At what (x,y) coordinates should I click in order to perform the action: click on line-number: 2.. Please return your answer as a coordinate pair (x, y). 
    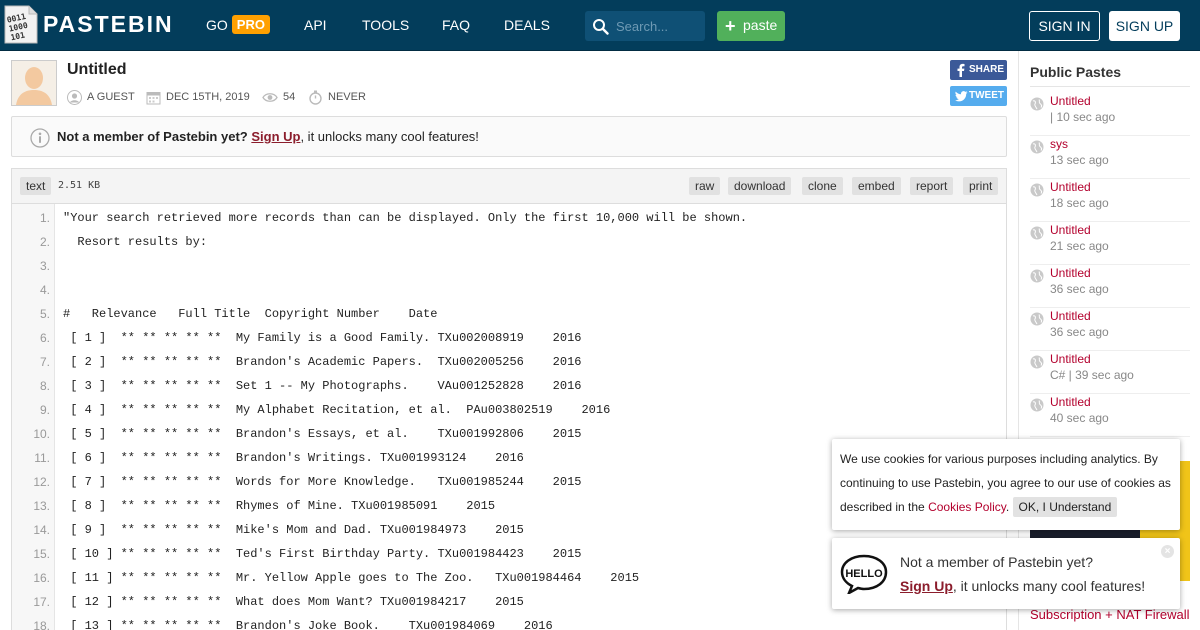
    Looking at the image, I should click on (44, 242).